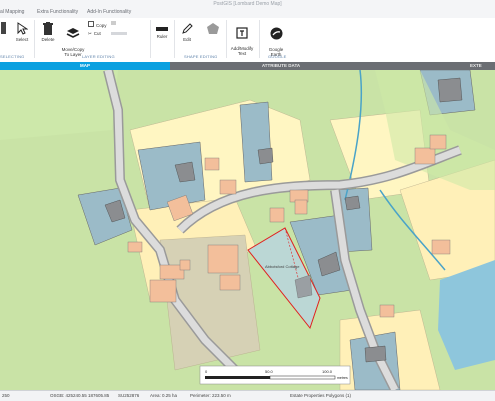 This screenshot has width=495, height=401. What do you see at coordinates (281, 66) in the screenshot?
I see `tab-attribute-data: ATTRIBUTE DATA` at bounding box center [281, 66].